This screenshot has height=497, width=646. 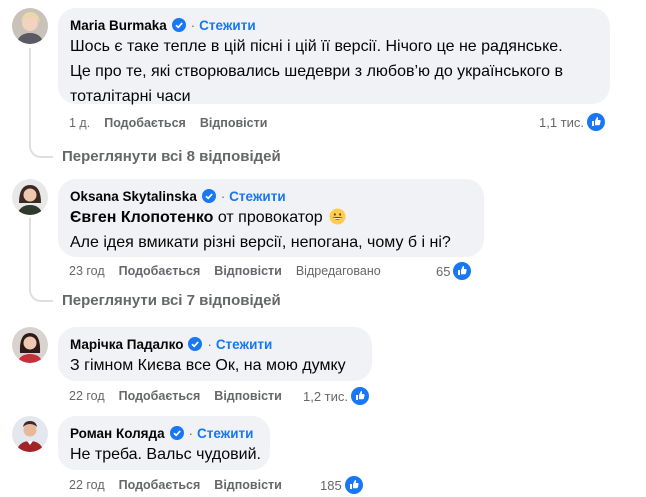 What do you see at coordinates (79, 123) in the screenshot?
I see `comment-timestamp: 1 д.` at bounding box center [79, 123].